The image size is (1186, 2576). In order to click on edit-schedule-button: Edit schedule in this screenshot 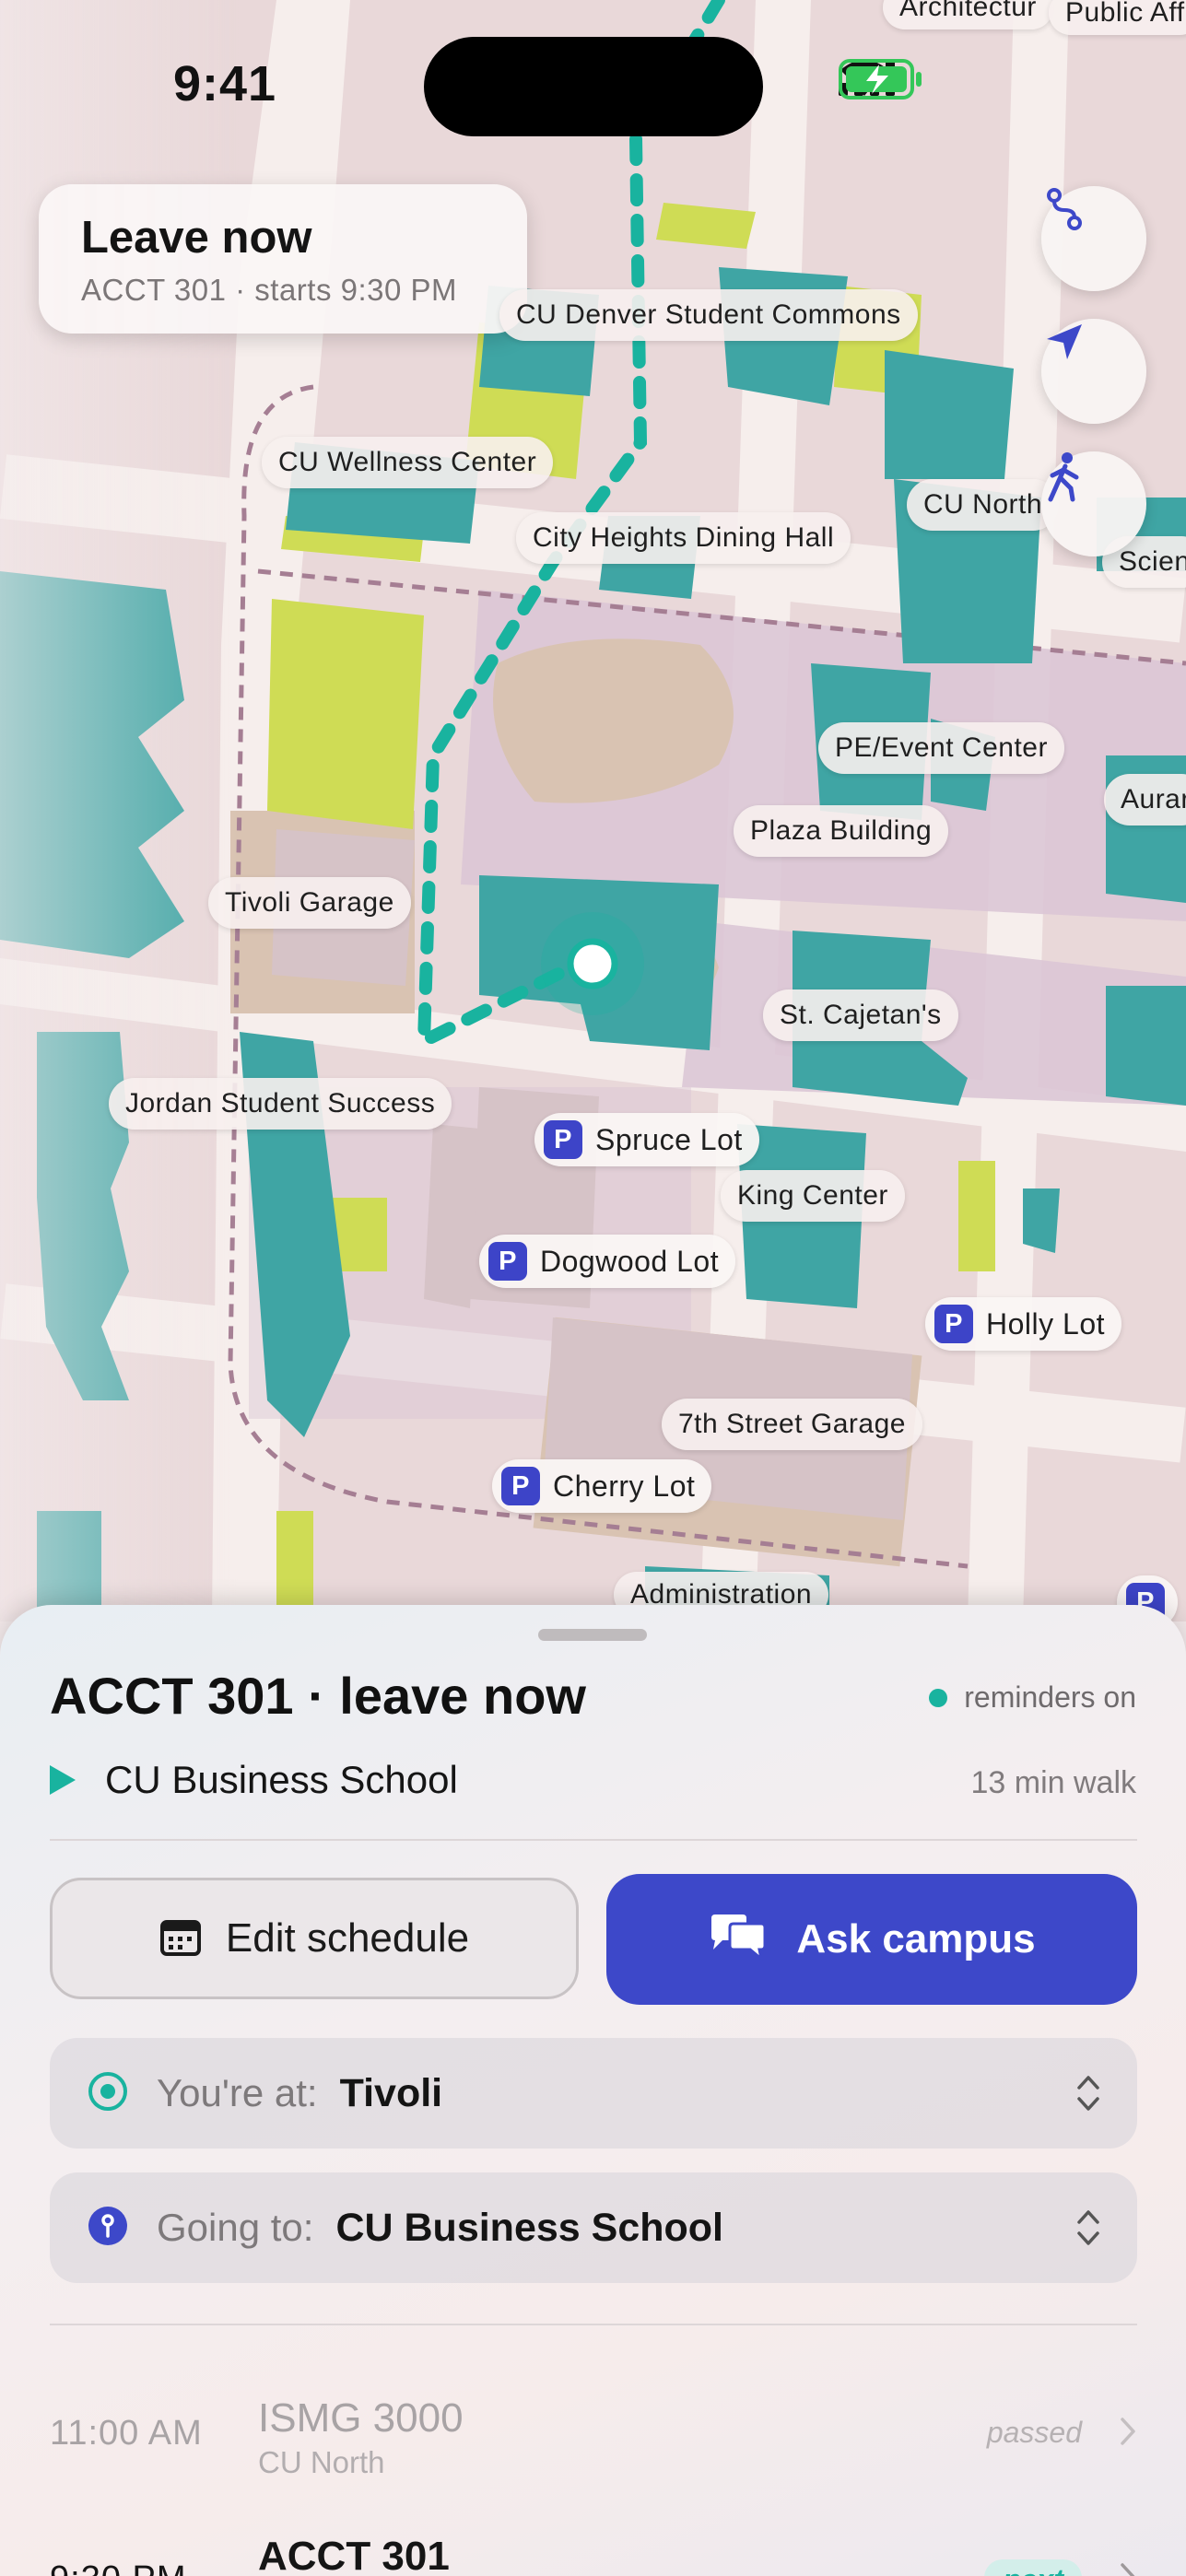, I will do `click(314, 1938)`.